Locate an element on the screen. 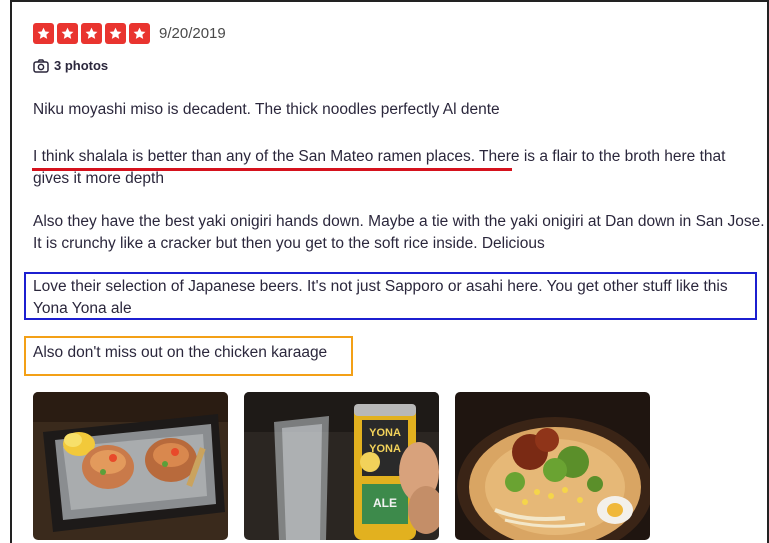 The image size is (769, 543). review-header: 9/20/2019 is located at coordinates (129, 33).